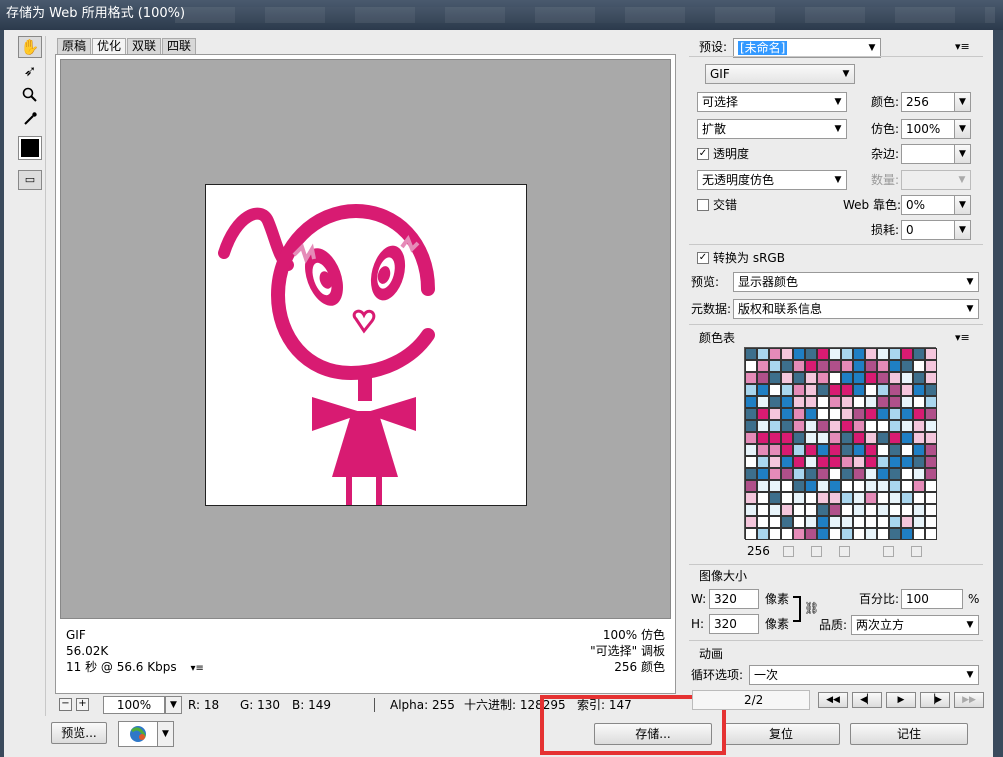 The width and height of the screenshot is (1003, 757). What do you see at coordinates (703, 258) in the screenshot?
I see `convert-srgb-checkbox: ✓` at bounding box center [703, 258].